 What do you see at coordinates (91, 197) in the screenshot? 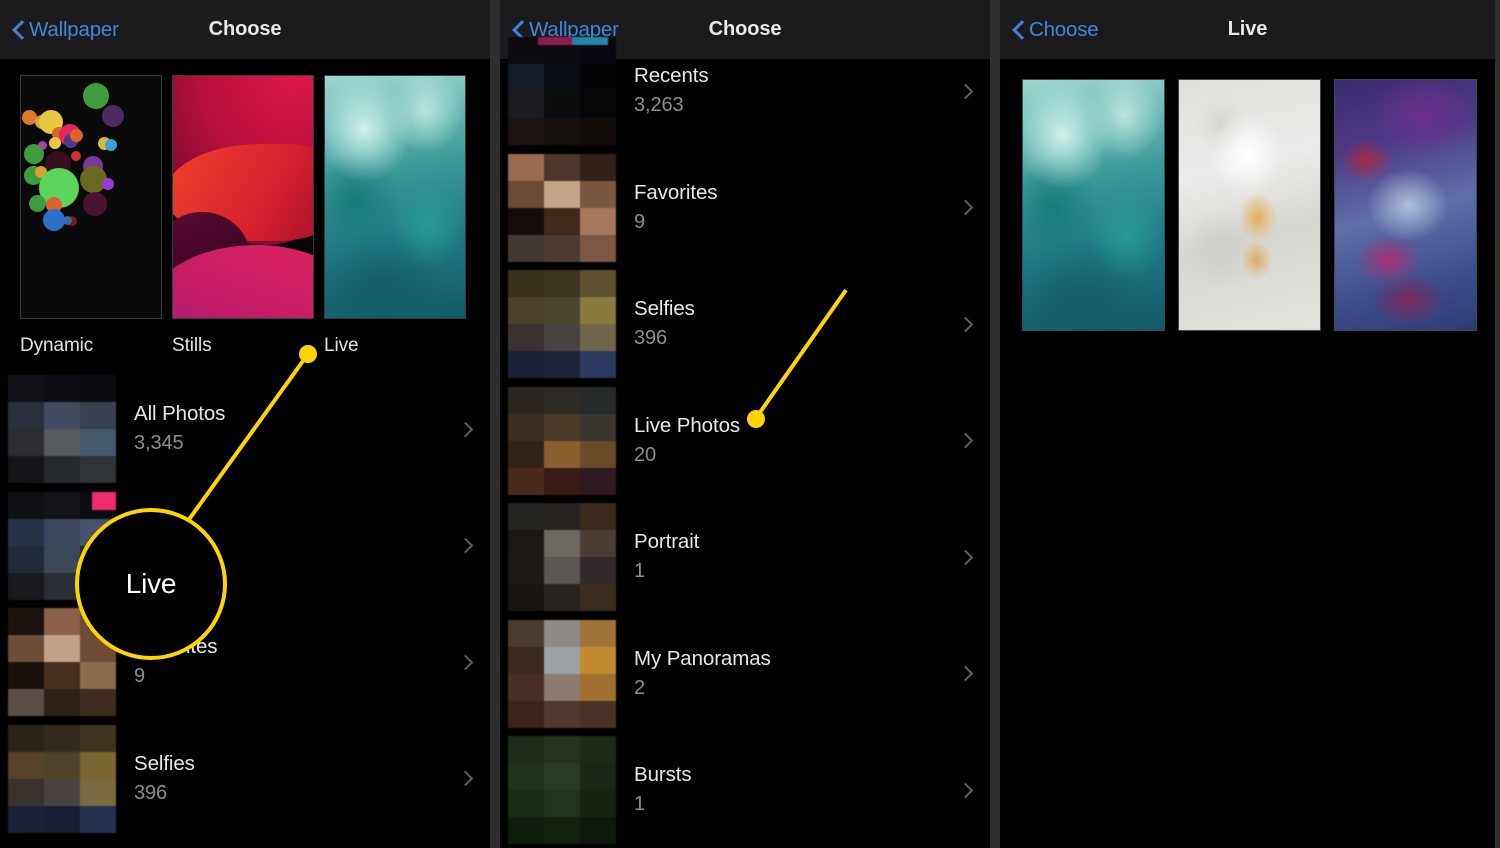
I see `dynamic-wallpaper-thumbnail` at bounding box center [91, 197].